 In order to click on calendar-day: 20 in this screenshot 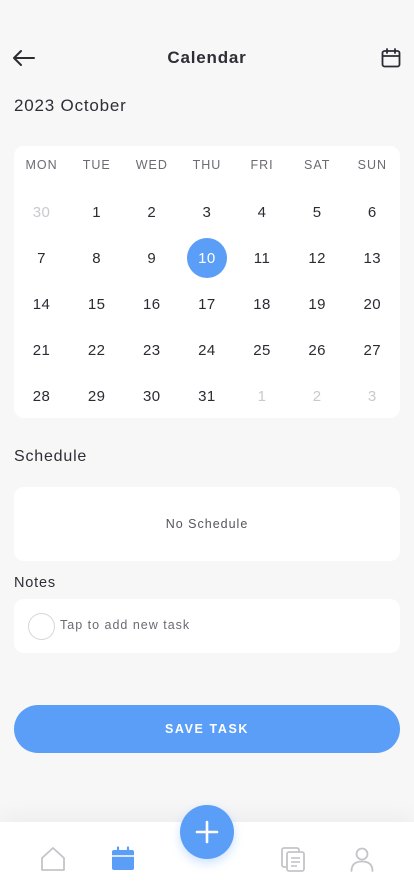, I will do `click(372, 304)`.